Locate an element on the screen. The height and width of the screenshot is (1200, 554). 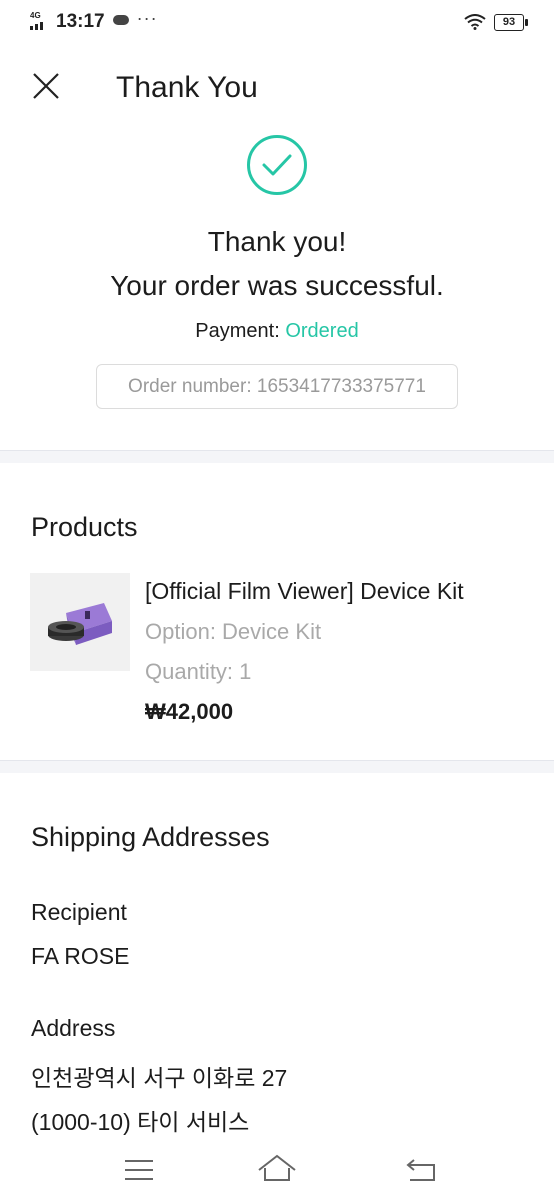
payment-status-row: Payment: Ordered is located at coordinates (277, 331).